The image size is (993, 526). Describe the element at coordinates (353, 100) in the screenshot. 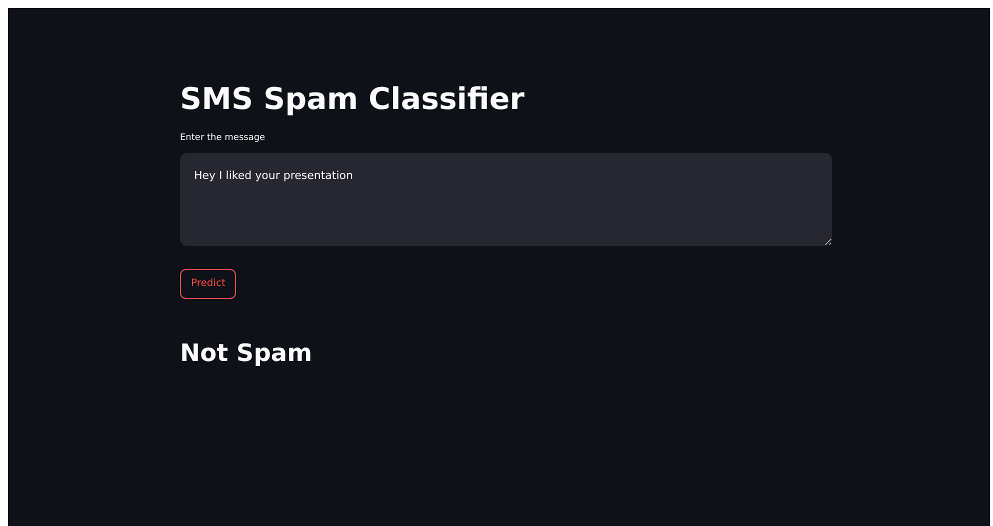

I see `page-title: SMS Spam Classifier` at that location.